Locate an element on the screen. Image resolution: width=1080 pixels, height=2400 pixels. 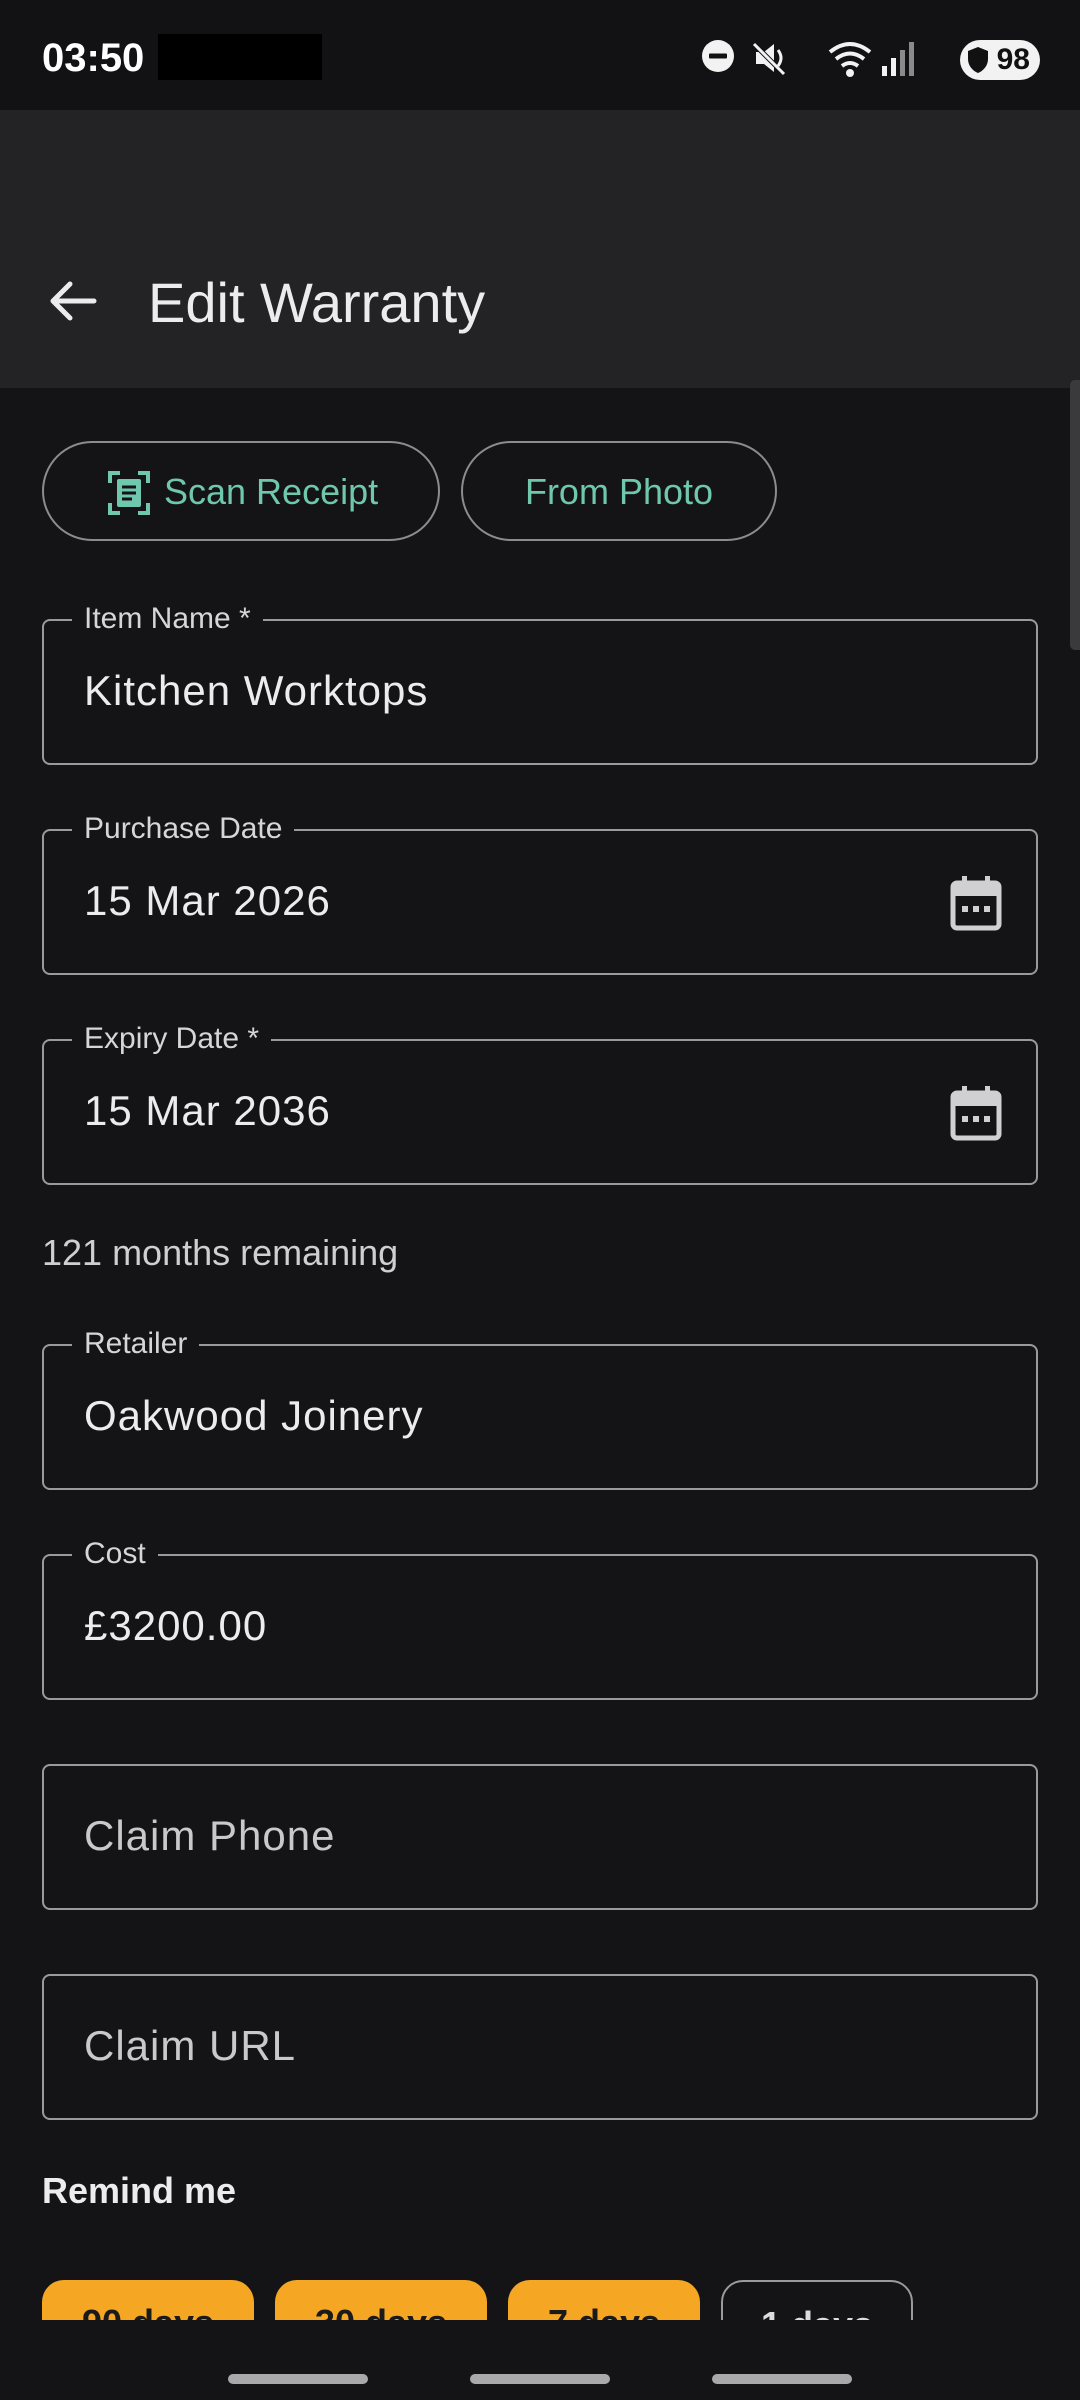
chip-label: 30 days is located at coordinates (381, 2311).